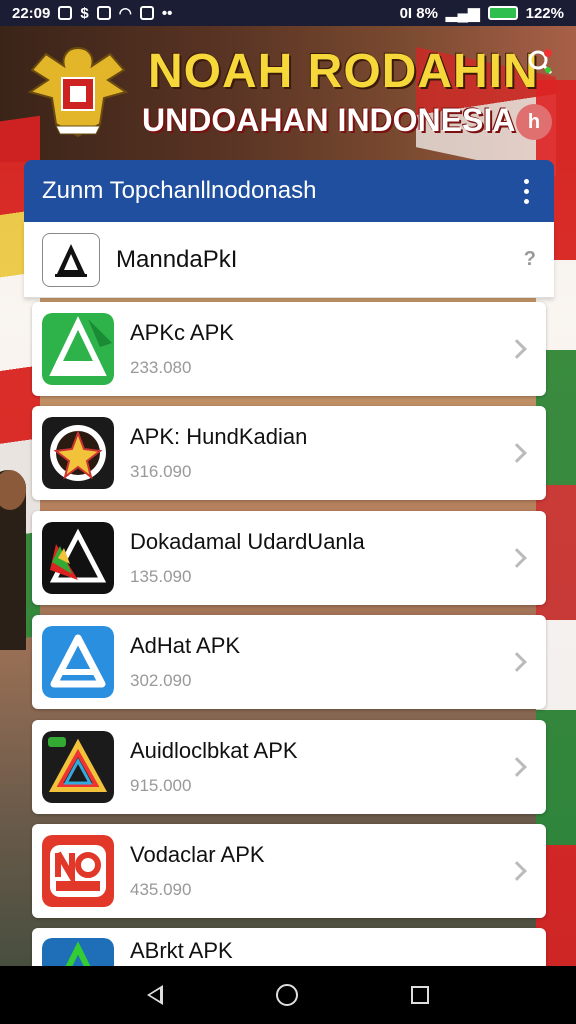 The image size is (576, 1024). What do you see at coordinates (197, 854) in the screenshot?
I see `app-name: Vodaclar APK` at bounding box center [197, 854].